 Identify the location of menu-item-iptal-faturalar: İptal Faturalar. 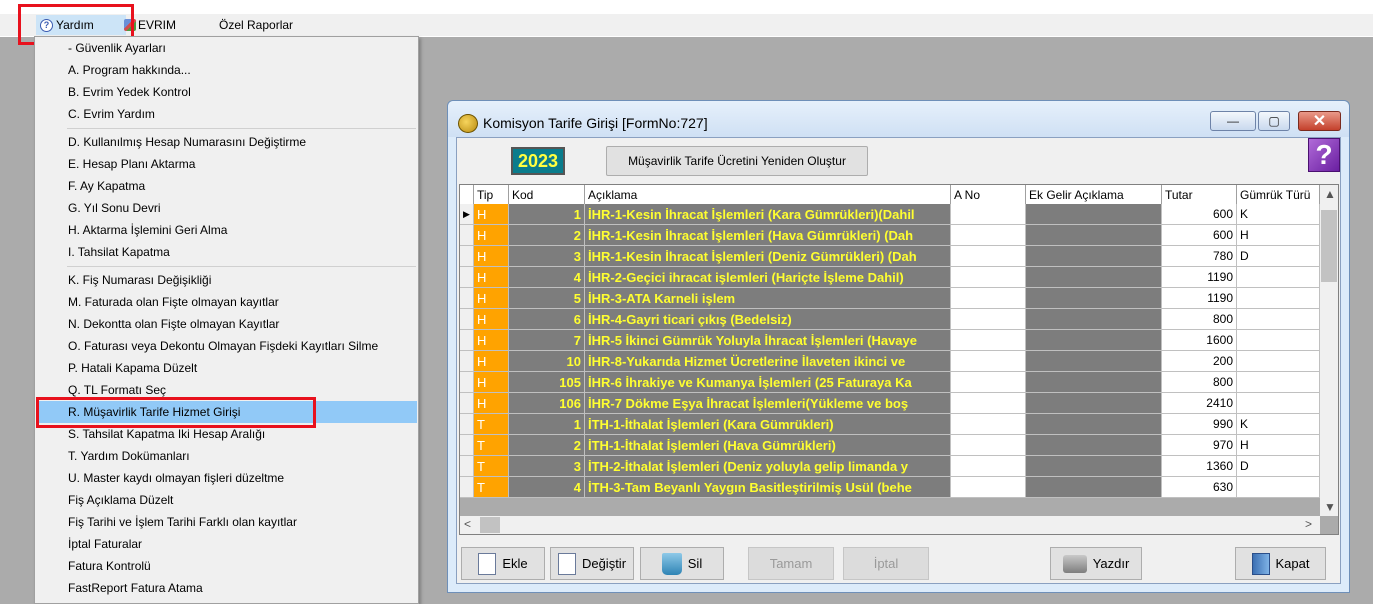
(226, 544).